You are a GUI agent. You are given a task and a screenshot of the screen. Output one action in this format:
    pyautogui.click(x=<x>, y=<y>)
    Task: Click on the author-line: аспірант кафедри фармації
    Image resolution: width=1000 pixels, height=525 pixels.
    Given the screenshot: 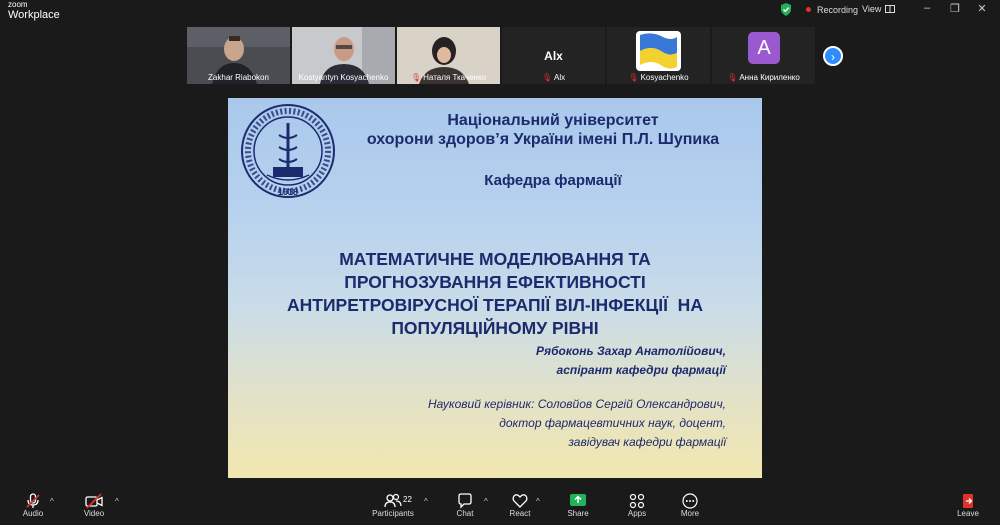 What is the action you would take?
    pyautogui.click(x=641, y=370)
    